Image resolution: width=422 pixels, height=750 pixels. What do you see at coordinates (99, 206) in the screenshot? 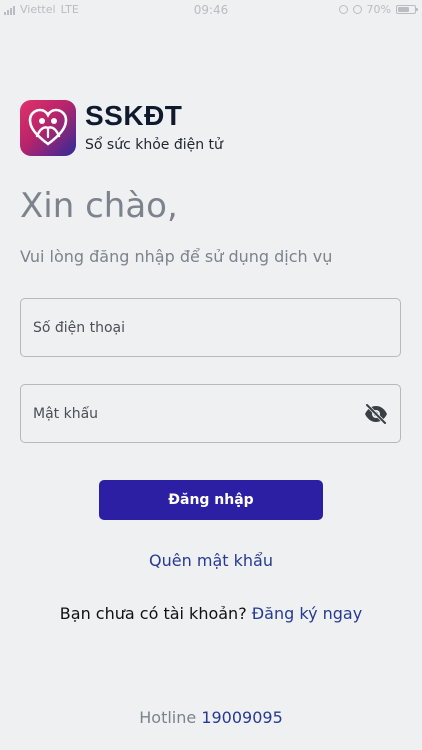
I see `greeting-title: Xin chào,` at bounding box center [99, 206].